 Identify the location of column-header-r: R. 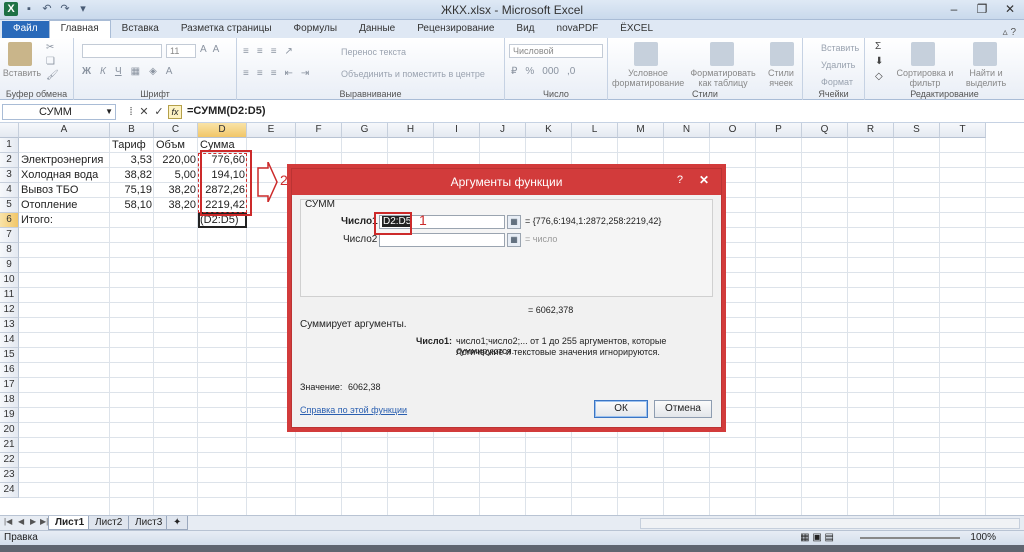
(871, 130).